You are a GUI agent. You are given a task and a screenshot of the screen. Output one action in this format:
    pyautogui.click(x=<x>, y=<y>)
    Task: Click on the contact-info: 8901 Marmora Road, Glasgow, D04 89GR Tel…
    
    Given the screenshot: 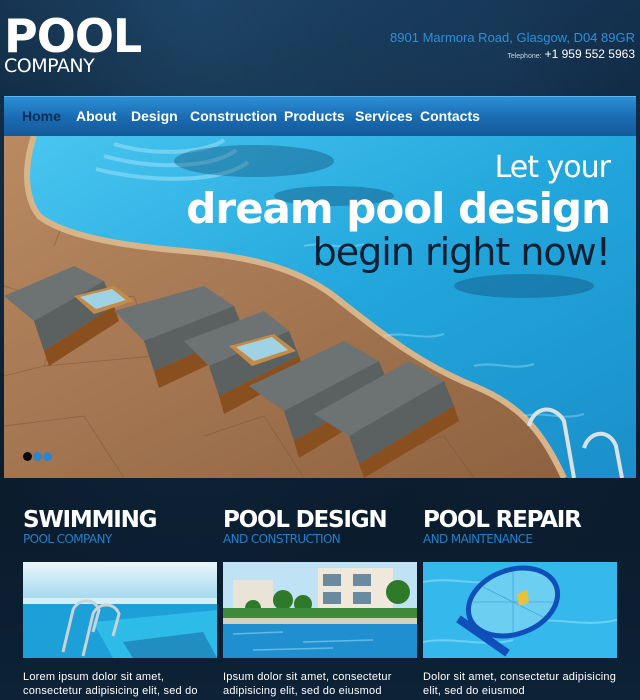 What is the action you would take?
    pyautogui.click(x=512, y=47)
    